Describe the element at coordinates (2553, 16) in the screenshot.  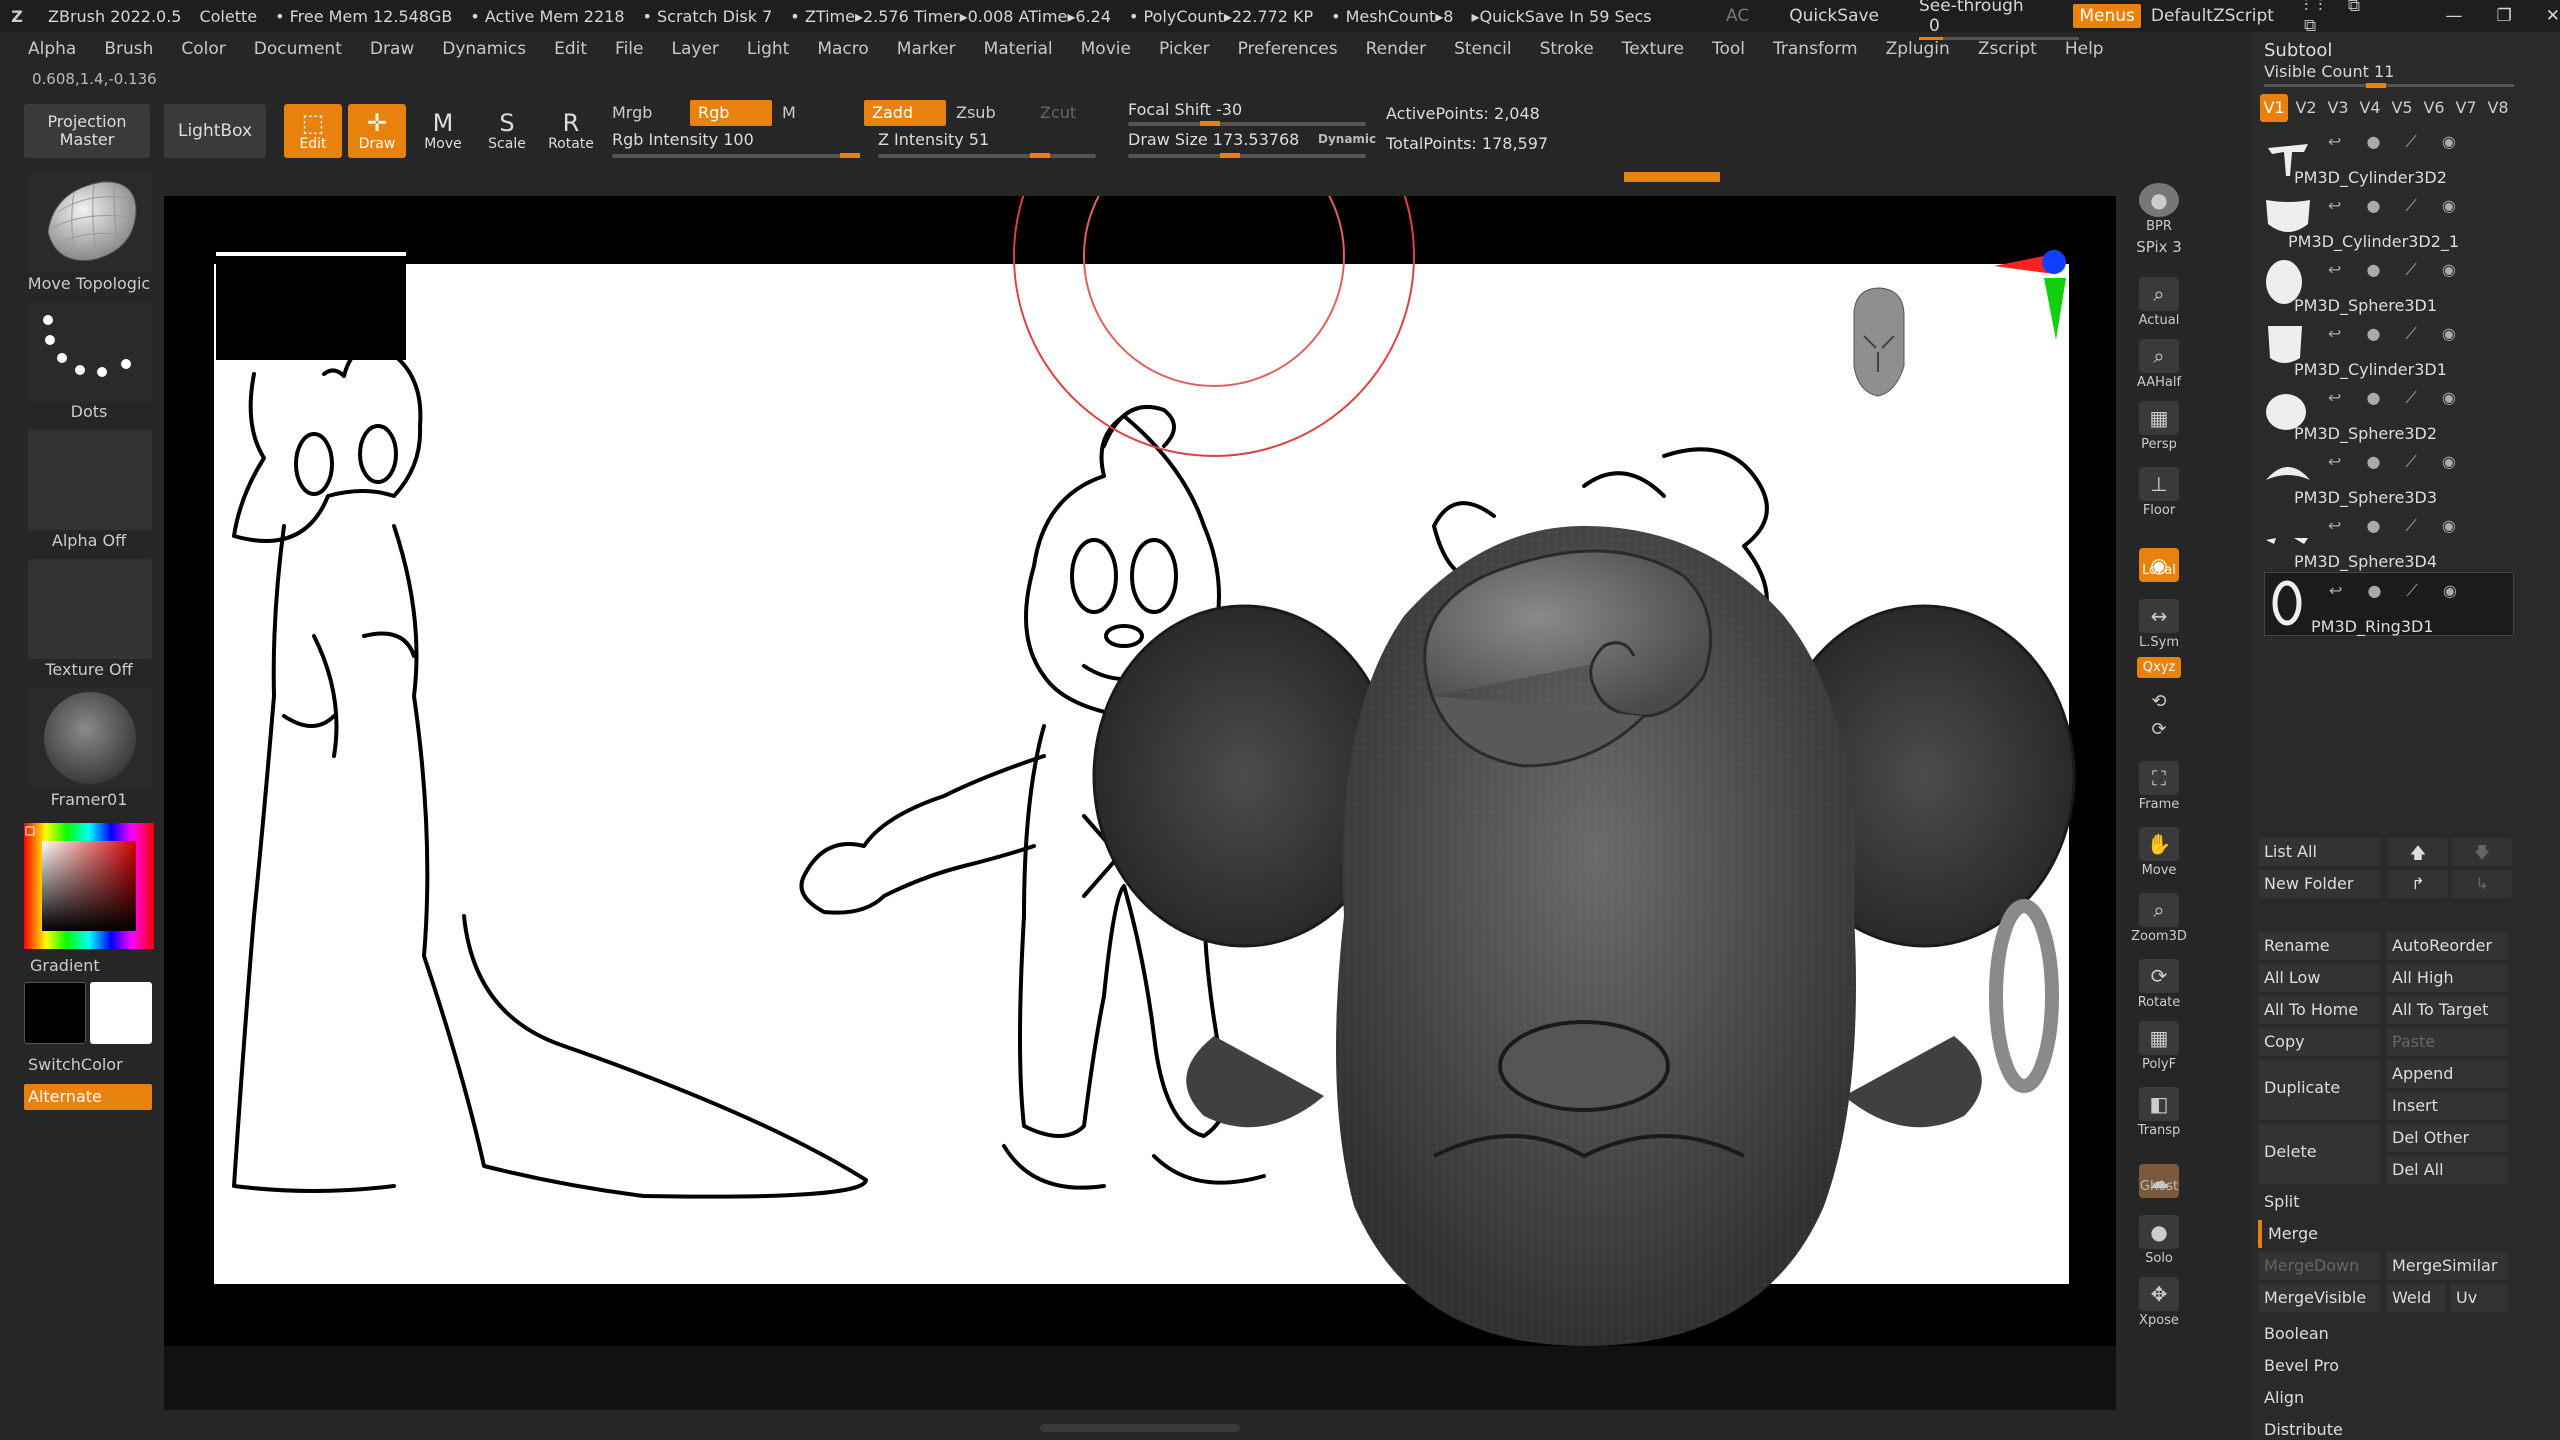
I see `close-icon: ✕` at that location.